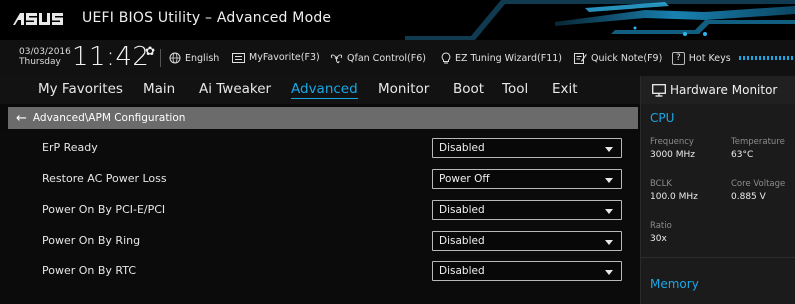 The image size is (795, 304). Describe the element at coordinates (580, 58) in the screenshot. I see `note-icon` at that location.